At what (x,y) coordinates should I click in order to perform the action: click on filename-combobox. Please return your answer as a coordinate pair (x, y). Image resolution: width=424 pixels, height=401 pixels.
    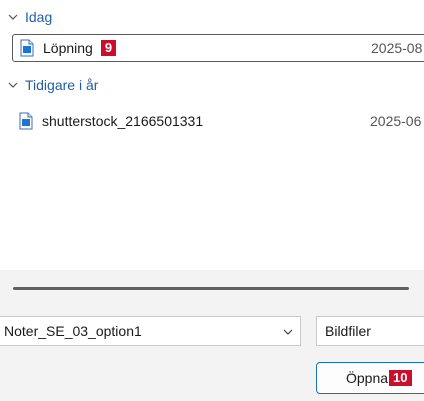
    Looking at the image, I should click on (150, 331).